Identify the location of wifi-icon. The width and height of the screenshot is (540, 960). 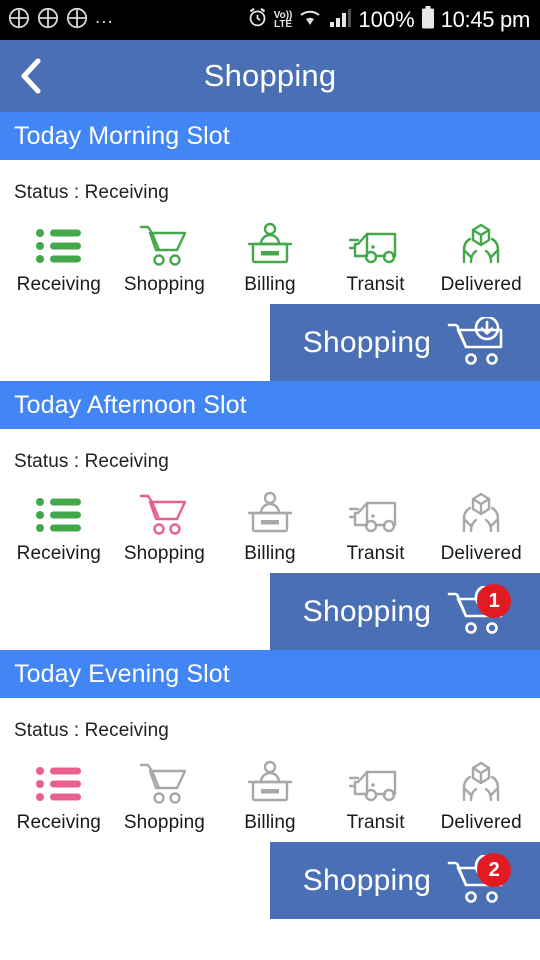
(310, 20).